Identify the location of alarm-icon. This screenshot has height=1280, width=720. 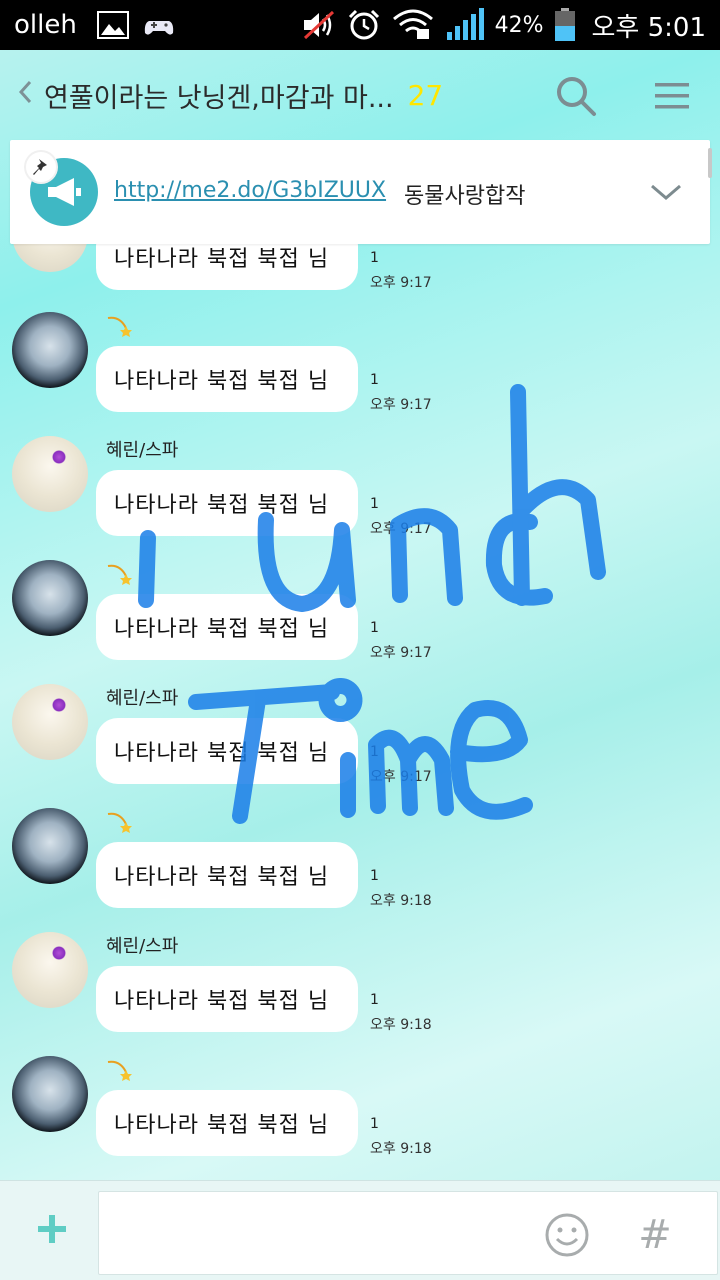
(363, 24).